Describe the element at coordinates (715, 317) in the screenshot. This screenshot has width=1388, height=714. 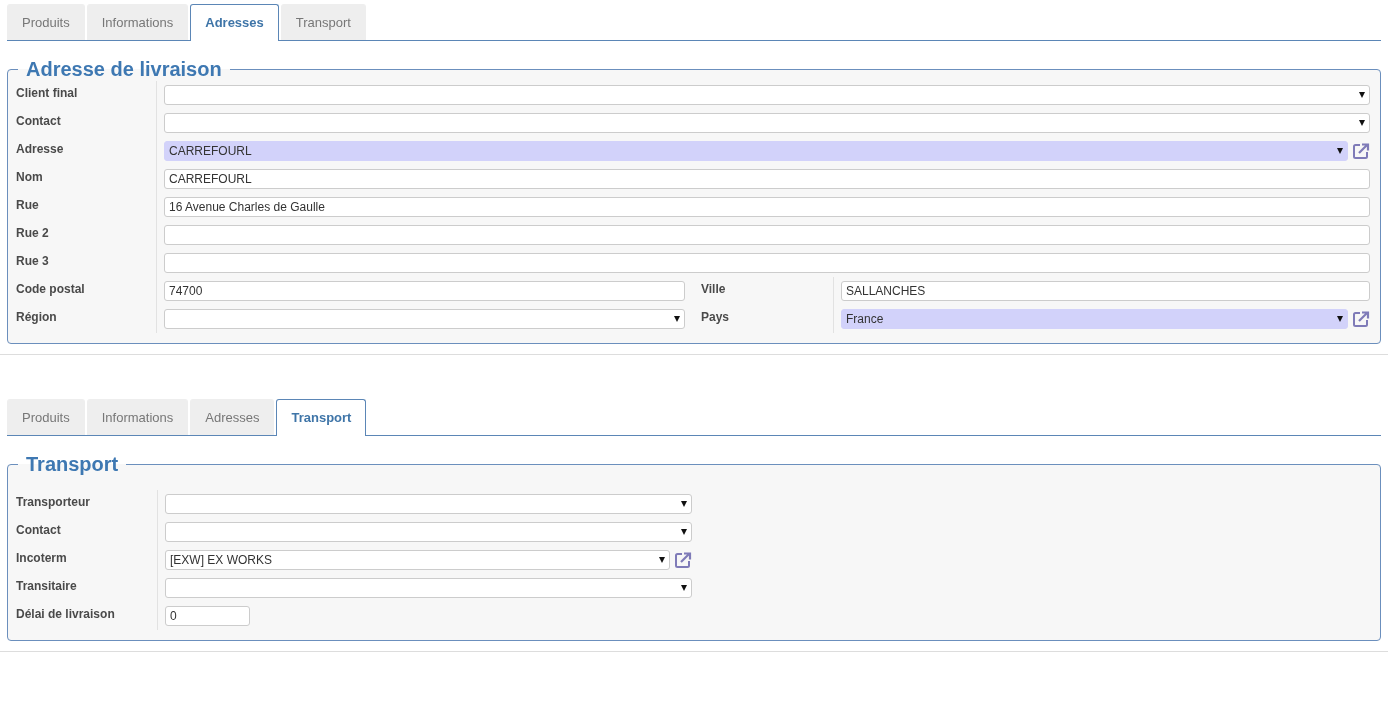
I see `field-label: Pays` at that location.